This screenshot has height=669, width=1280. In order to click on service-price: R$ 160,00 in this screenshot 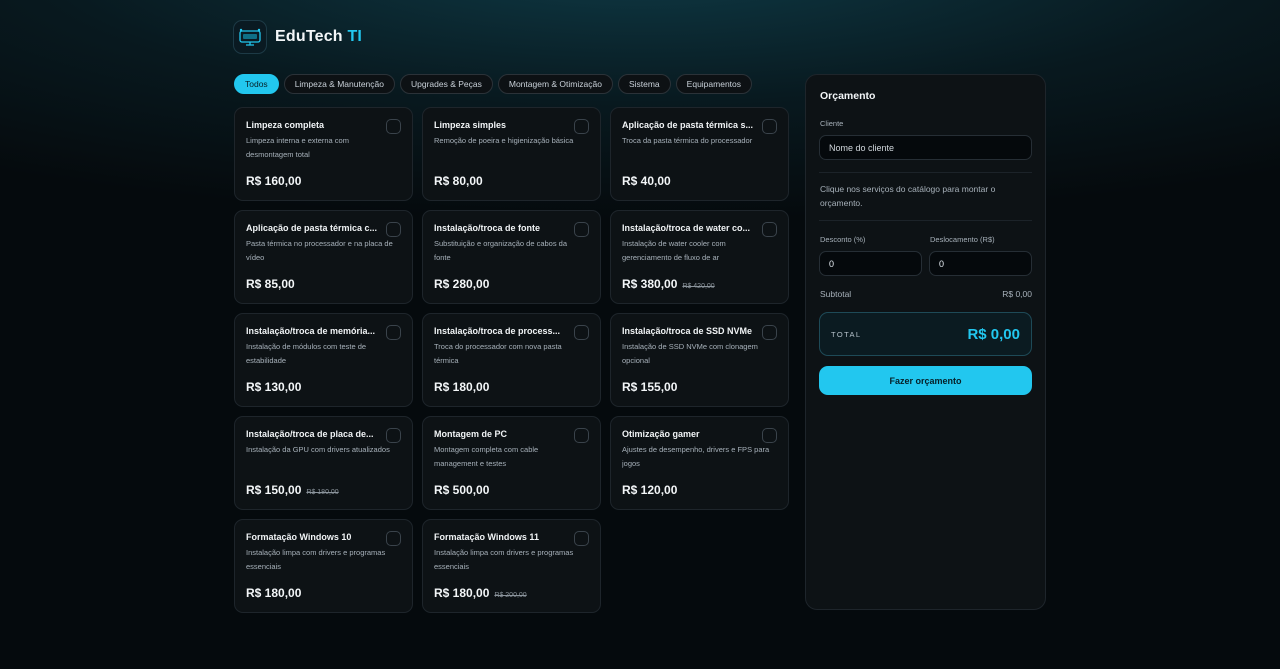, I will do `click(274, 181)`.